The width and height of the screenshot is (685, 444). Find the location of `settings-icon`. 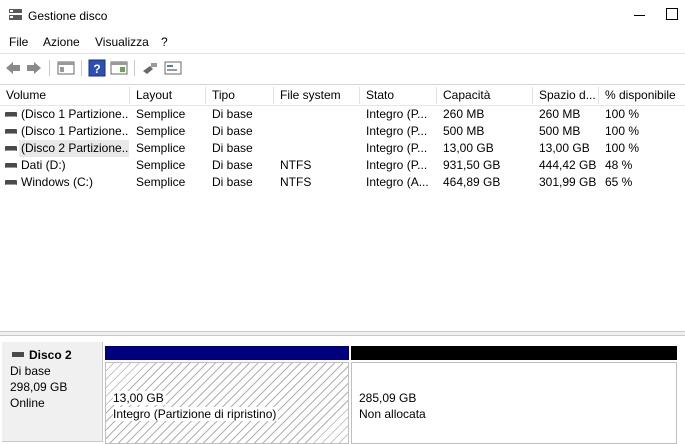

settings-icon is located at coordinates (173, 68).